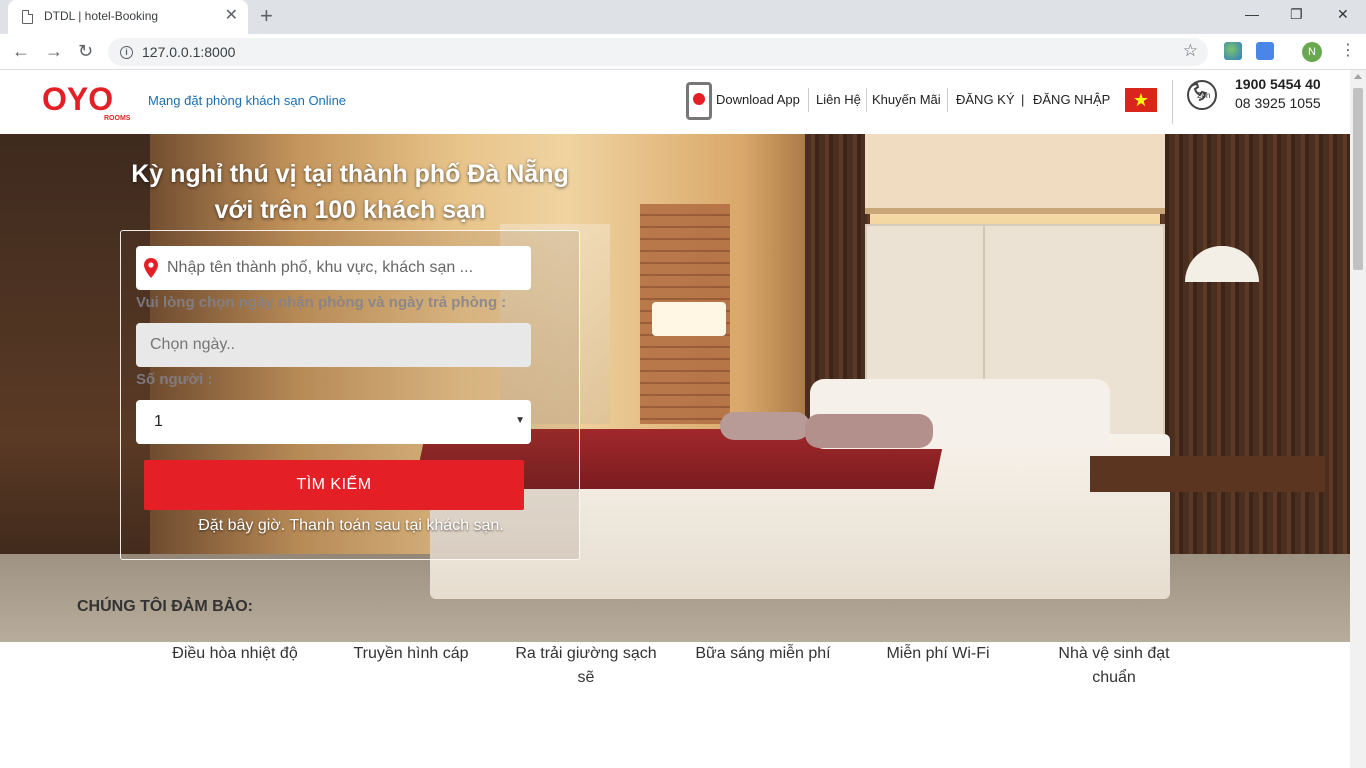 The height and width of the screenshot is (768, 1366). I want to click on map-pin-icon, so click(151, 268).